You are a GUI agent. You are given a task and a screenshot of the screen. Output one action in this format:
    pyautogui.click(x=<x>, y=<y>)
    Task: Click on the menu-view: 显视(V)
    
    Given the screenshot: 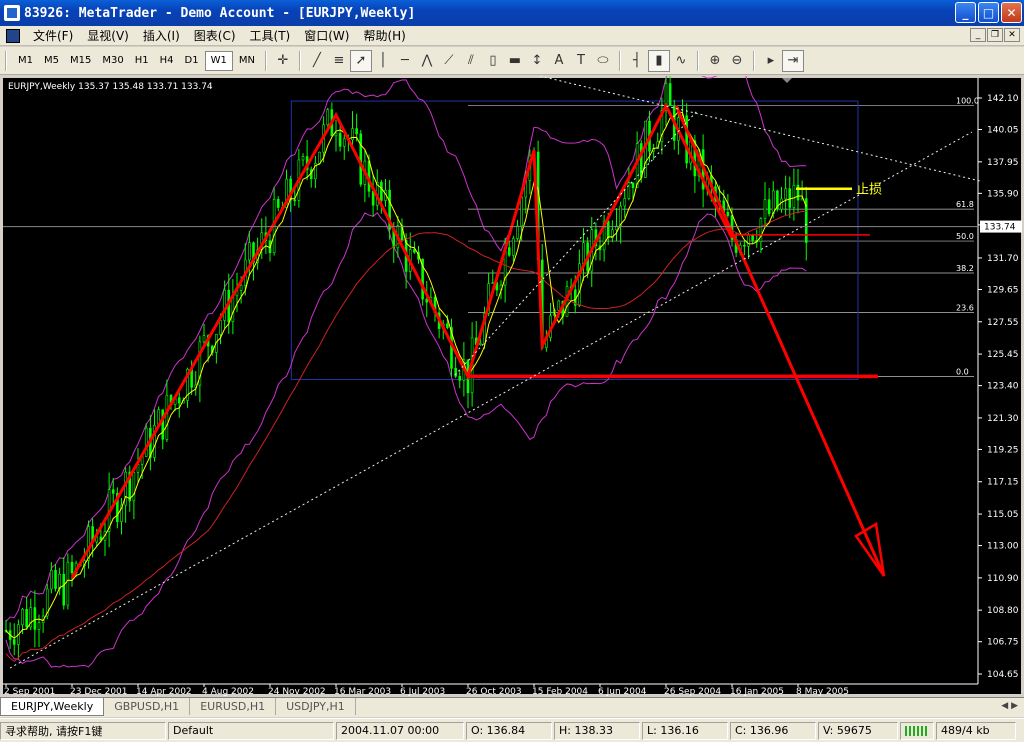 What is the action you would take?
    pyautogui.click(x=108, y=35)
    